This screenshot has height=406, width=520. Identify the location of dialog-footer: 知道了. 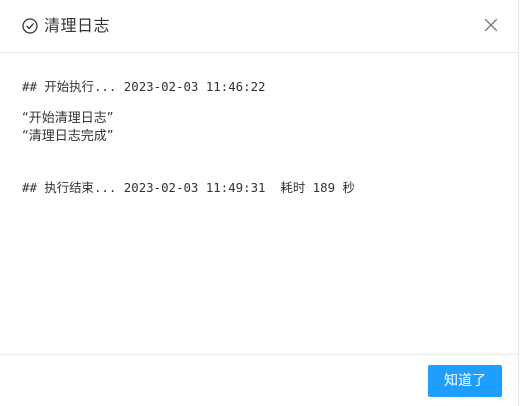
(259, 380).